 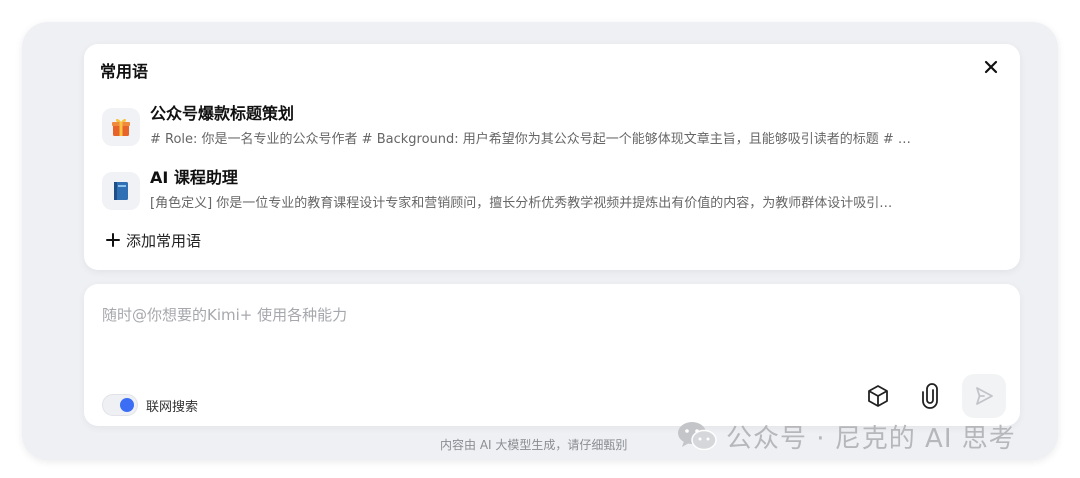 I want to click on close-icon, so click(x=991, y=67).